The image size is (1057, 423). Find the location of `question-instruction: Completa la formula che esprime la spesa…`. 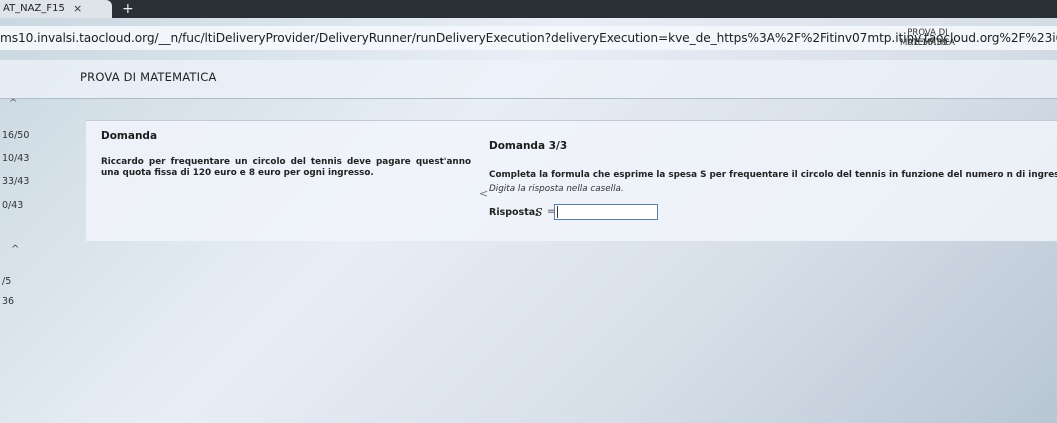

question-instruction: Completa la formula che esprime la spesa… is located at coordinates (773, 175).